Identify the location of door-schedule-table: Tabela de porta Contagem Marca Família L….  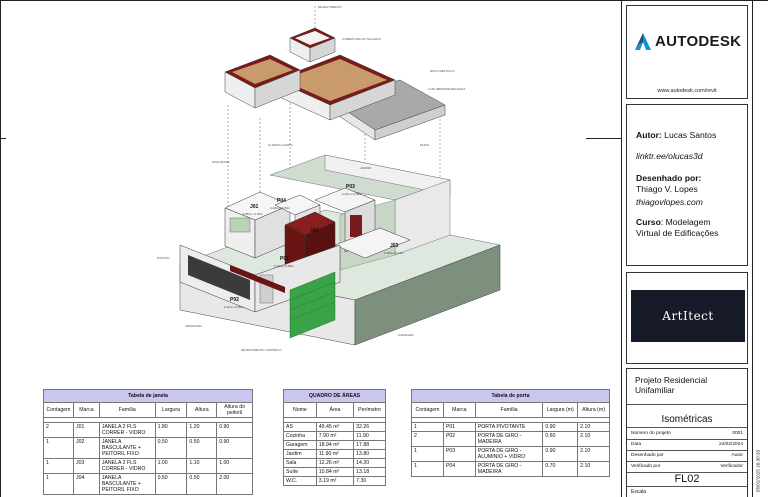
(510, 433).